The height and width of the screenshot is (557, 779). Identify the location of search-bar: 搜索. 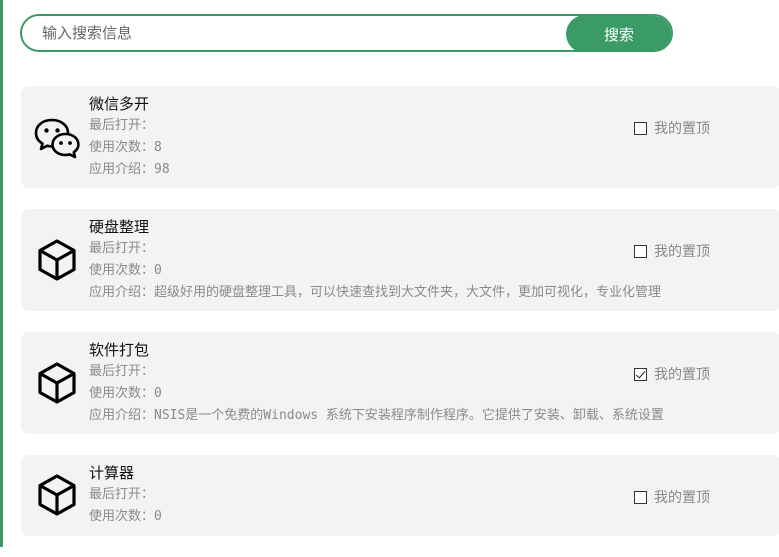
(346, 33).